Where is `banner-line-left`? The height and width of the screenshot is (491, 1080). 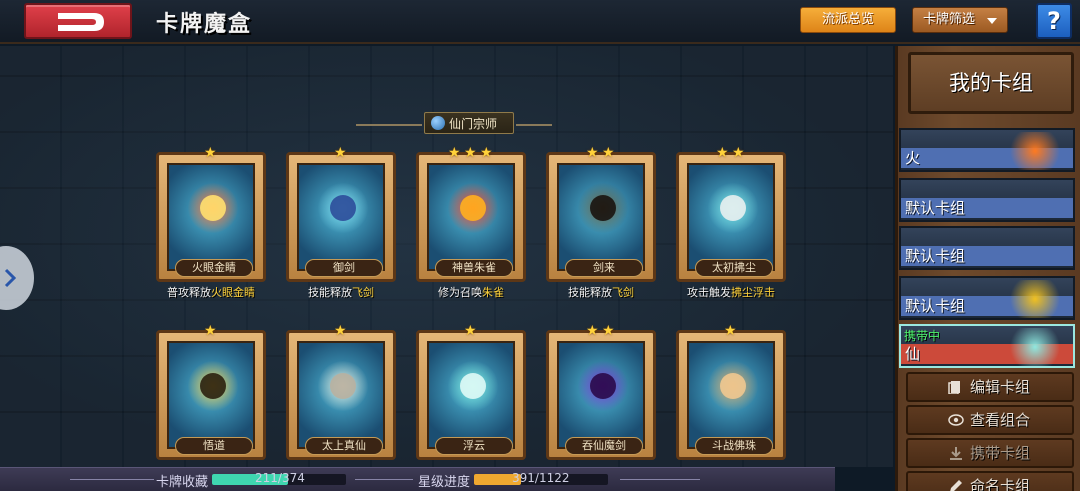
banner-line-left is located at coordinates (389, 125).